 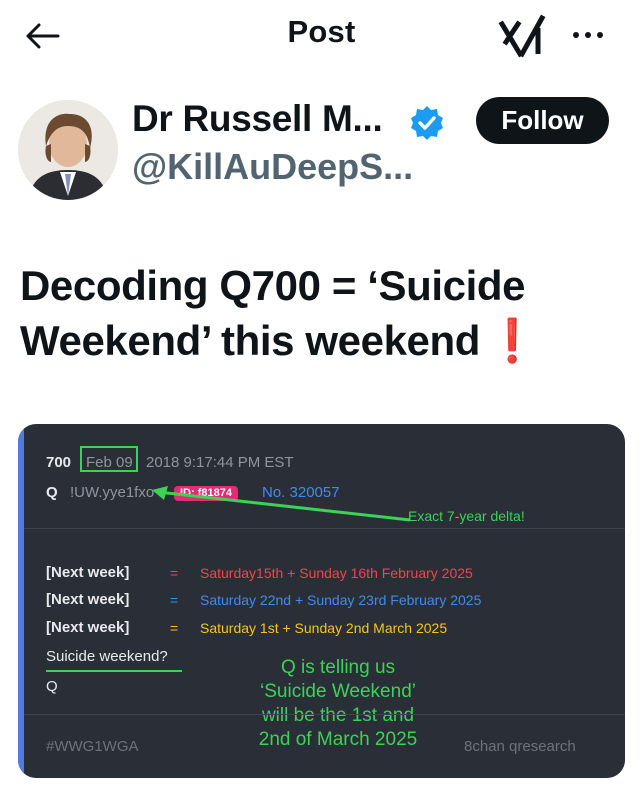 I want to click on arrow-annotation-icon, so click(x=281, y=504).